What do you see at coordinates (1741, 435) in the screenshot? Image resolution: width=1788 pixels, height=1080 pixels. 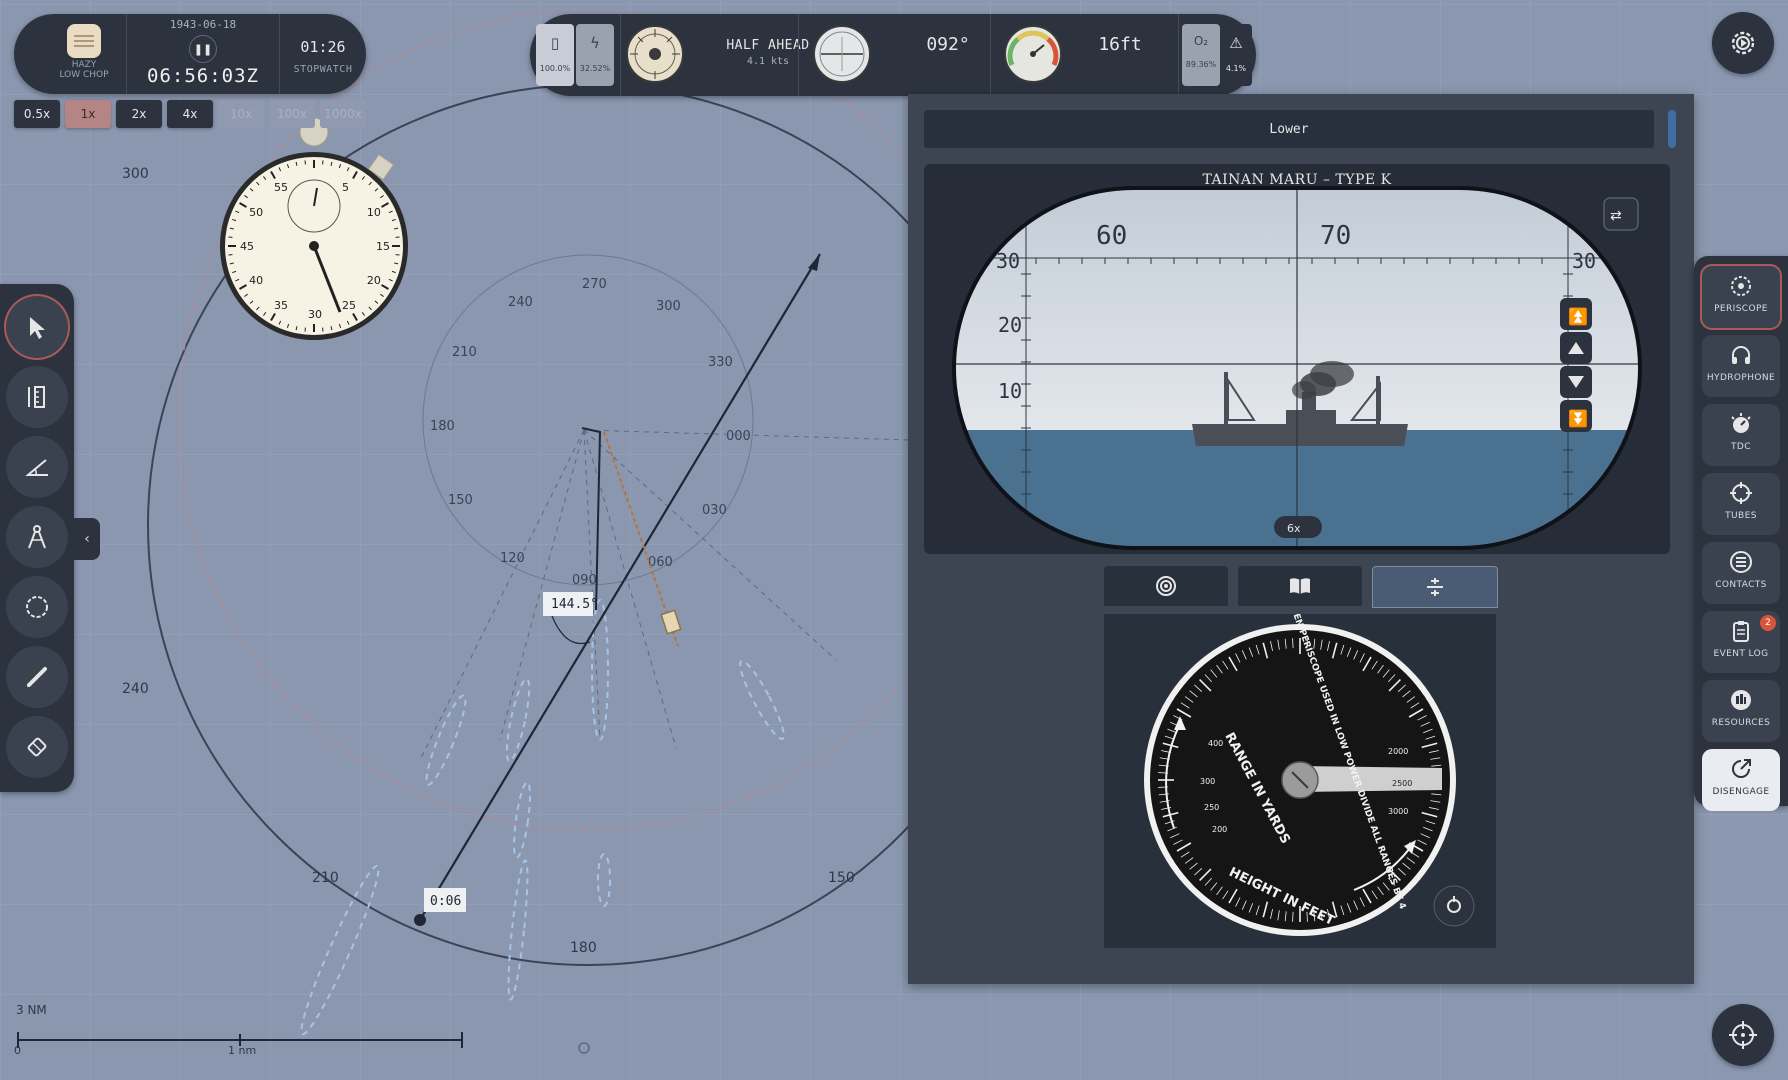 I see `station-tdc: TDC` at bounding box center [1741, 435].